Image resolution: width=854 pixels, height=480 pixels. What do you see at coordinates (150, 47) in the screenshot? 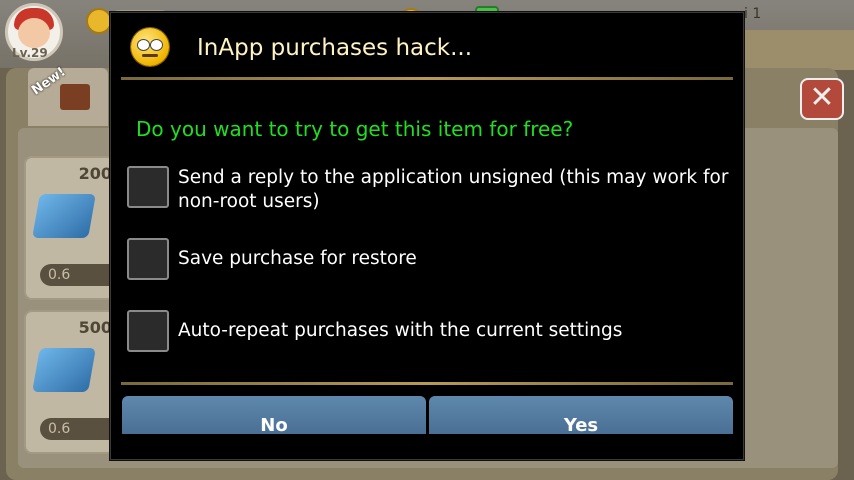
I see `smiley-icon` at bounding box center [150, 47].